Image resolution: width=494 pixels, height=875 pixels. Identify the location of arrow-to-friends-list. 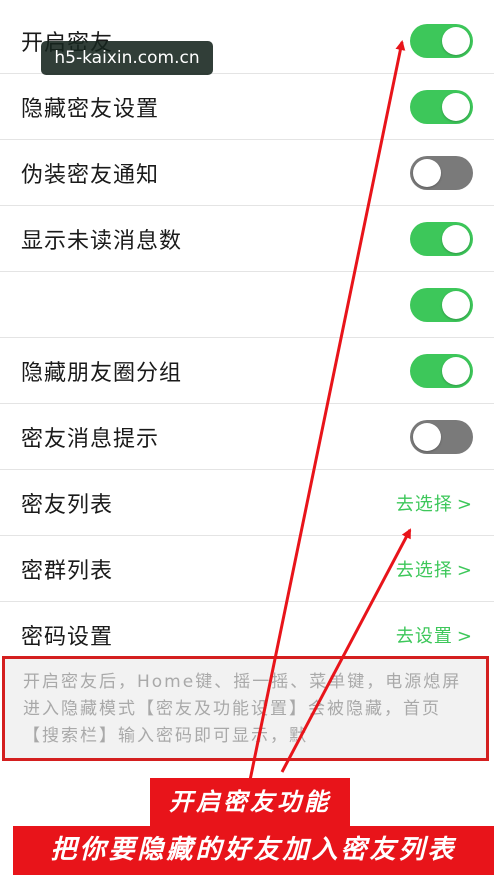
(346, 650).